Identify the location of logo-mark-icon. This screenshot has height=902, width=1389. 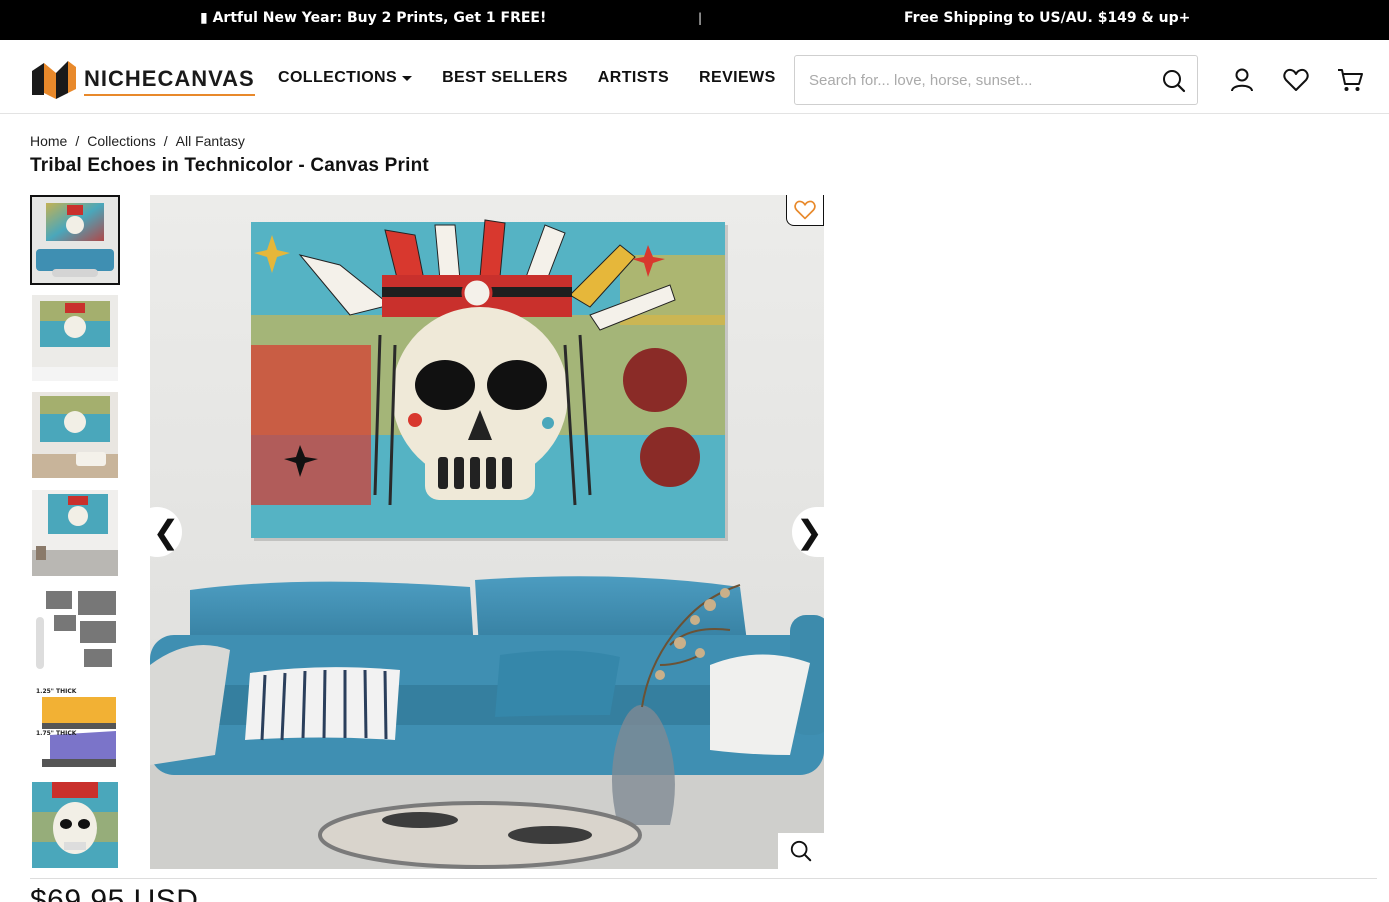
(54, 80).